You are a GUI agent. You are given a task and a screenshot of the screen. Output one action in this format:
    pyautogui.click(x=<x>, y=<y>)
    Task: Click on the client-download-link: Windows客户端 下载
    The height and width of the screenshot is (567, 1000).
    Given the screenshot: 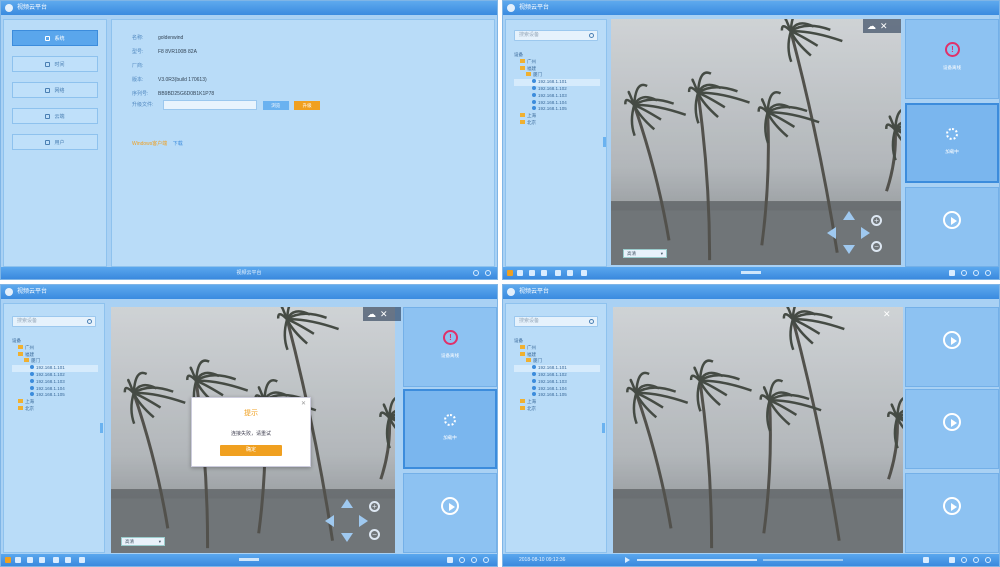 What is the action you would take?
    pyautogui.click(x=157, y=143)
    